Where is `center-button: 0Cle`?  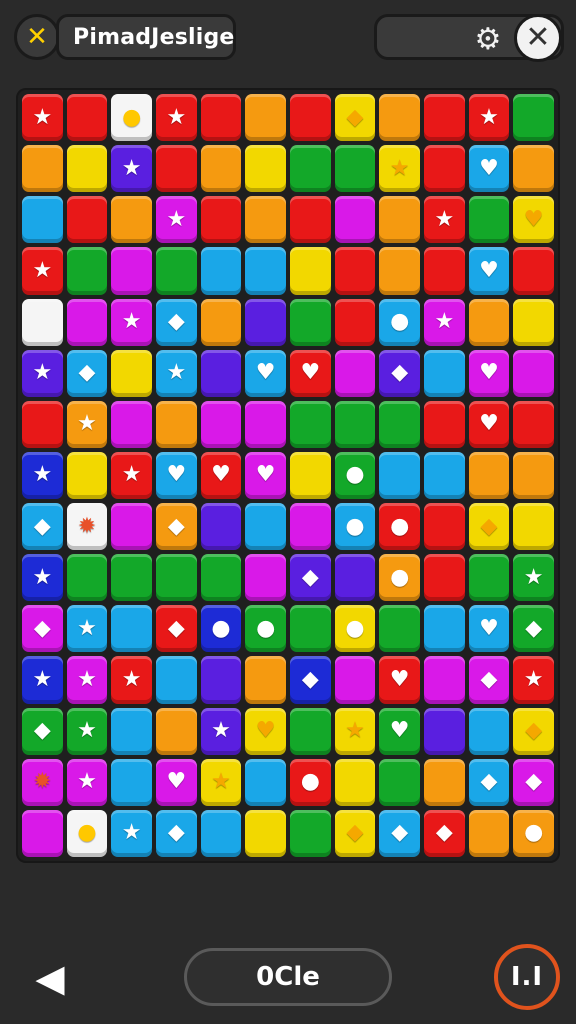
center-button: 0Cle is located at coordinates (288, 977).